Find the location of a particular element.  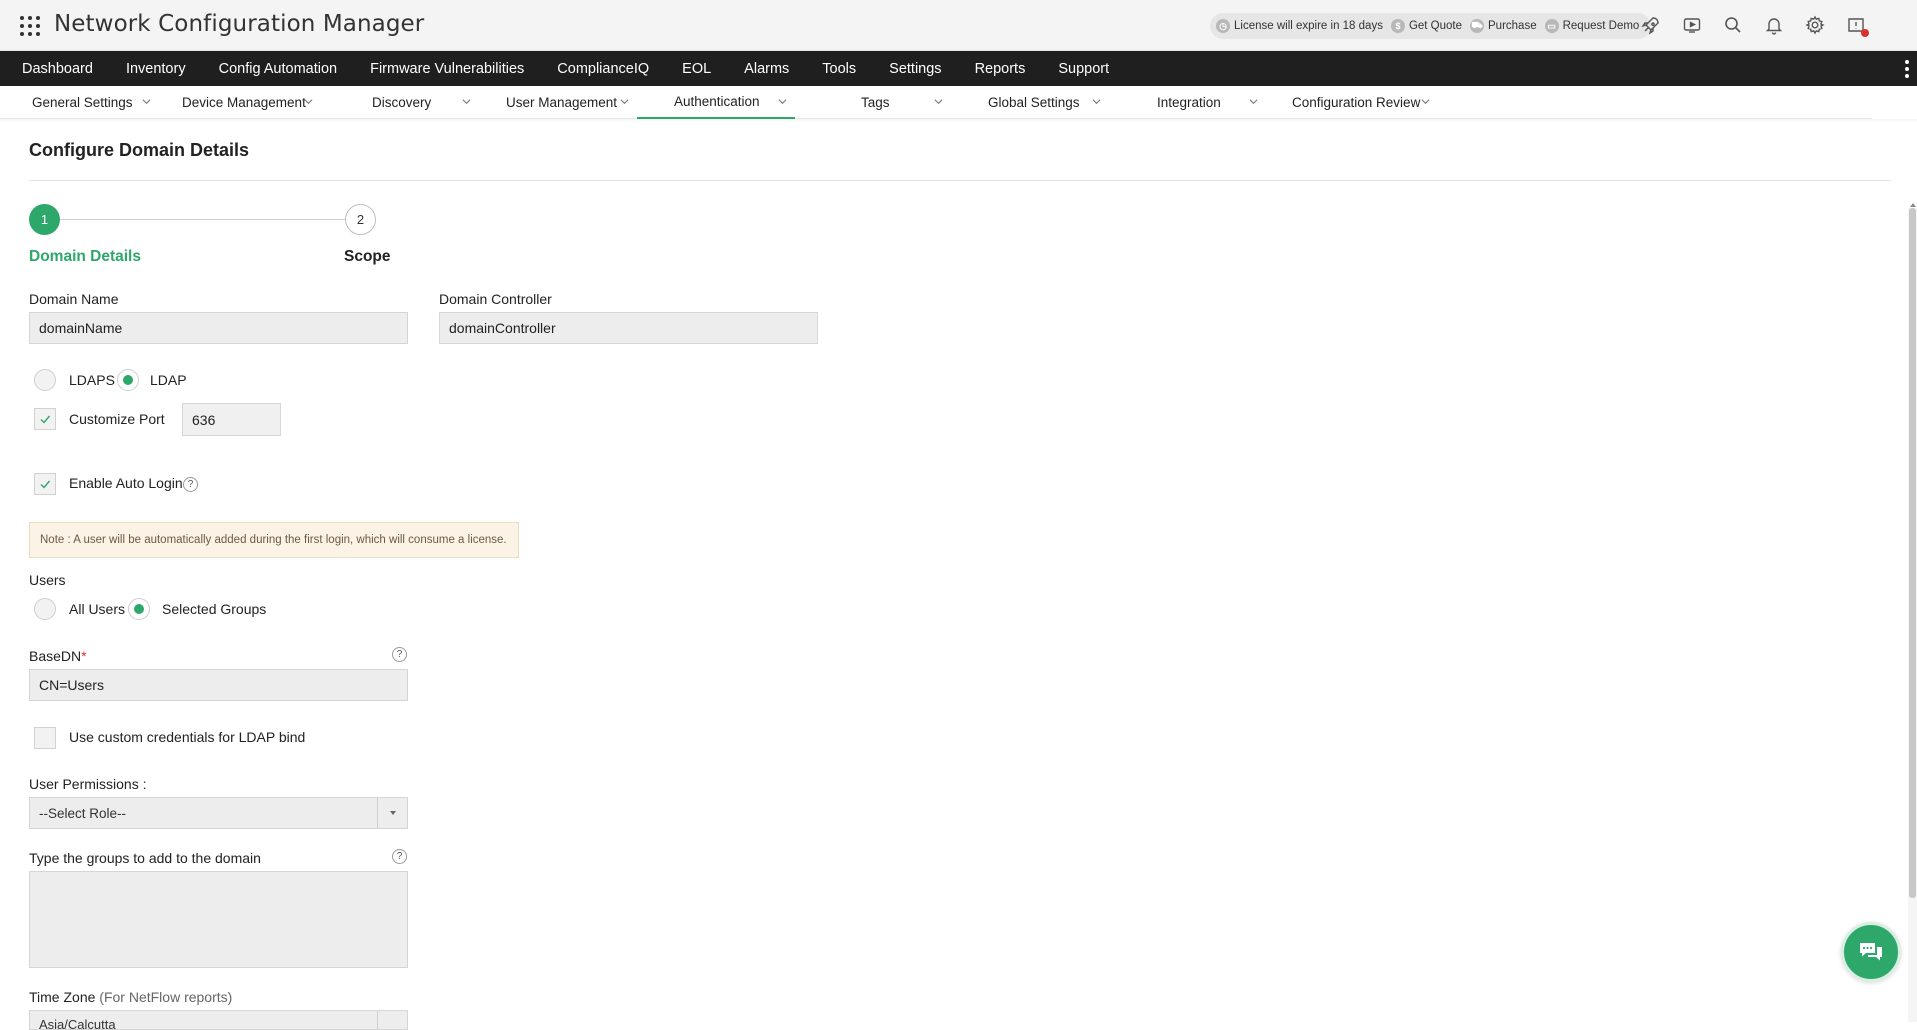

auto-login-label: Enable Auto Login is located at coordinates (126, 483).